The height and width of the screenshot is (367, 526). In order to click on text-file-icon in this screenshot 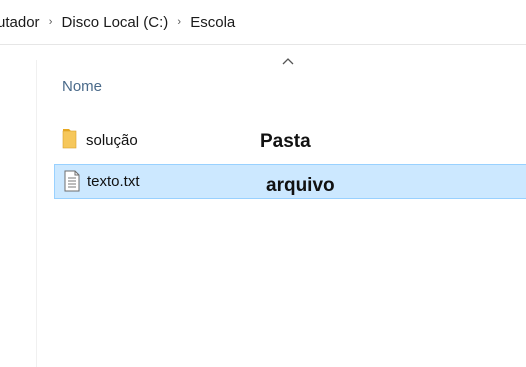, I will do `click(72, 181)`.